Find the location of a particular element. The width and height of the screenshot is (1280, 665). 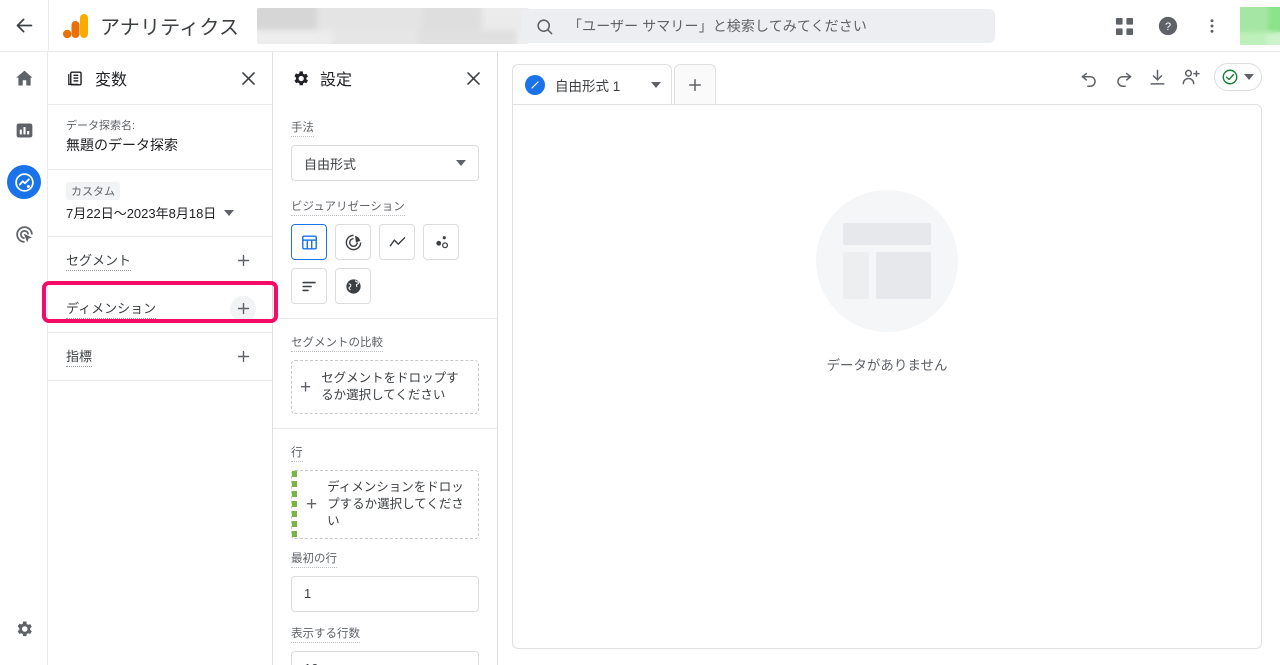

scatter-bubble-viz-button is located at coordinates (441, 242).